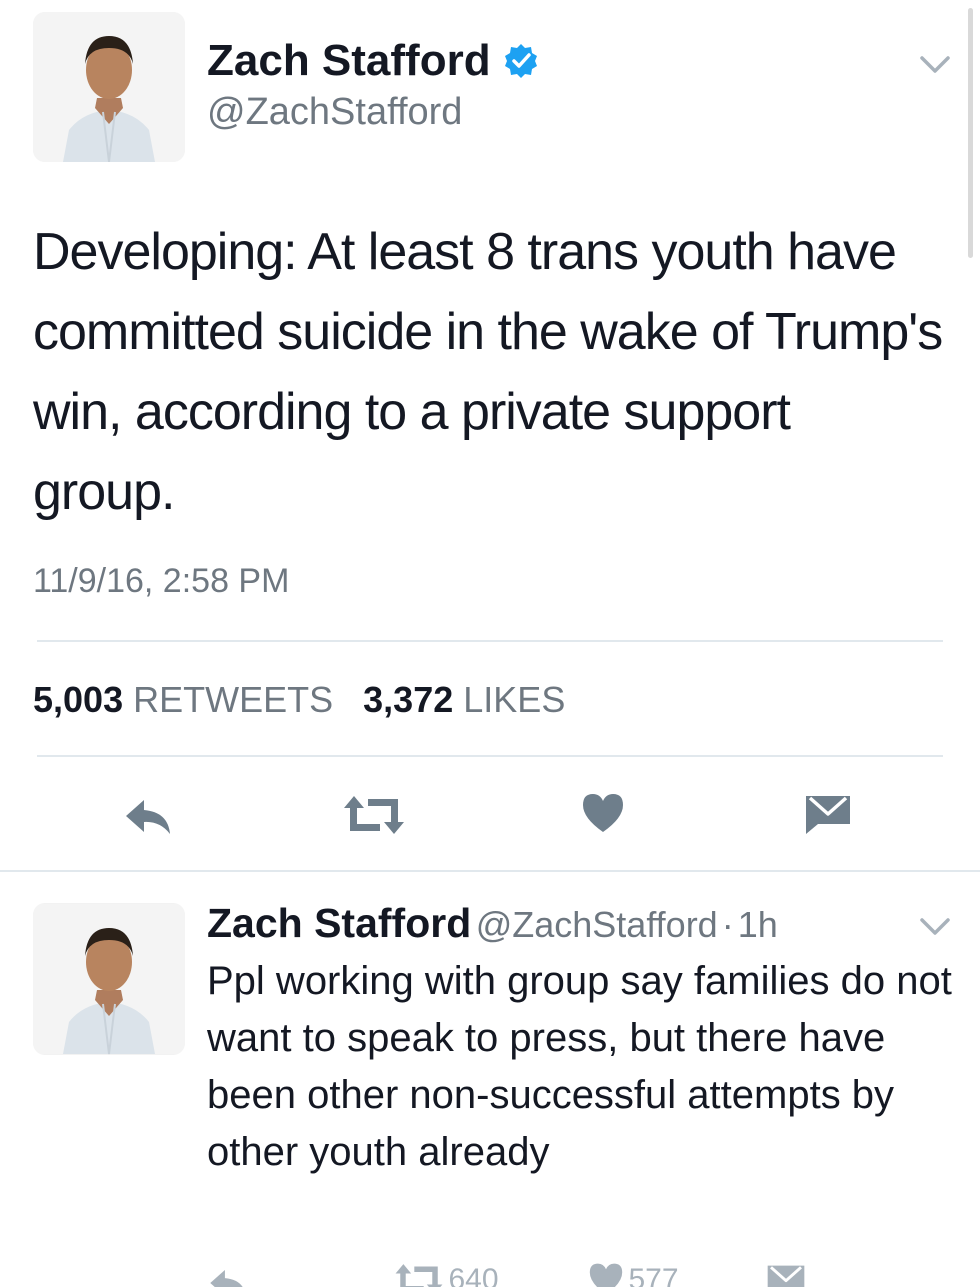 This screenshot has height=1287, width=980. What do you see at coordinates (446, 1274) in the screenshot?
I see `reply-retweet-group: 640` at bounding box center [446, 1274].